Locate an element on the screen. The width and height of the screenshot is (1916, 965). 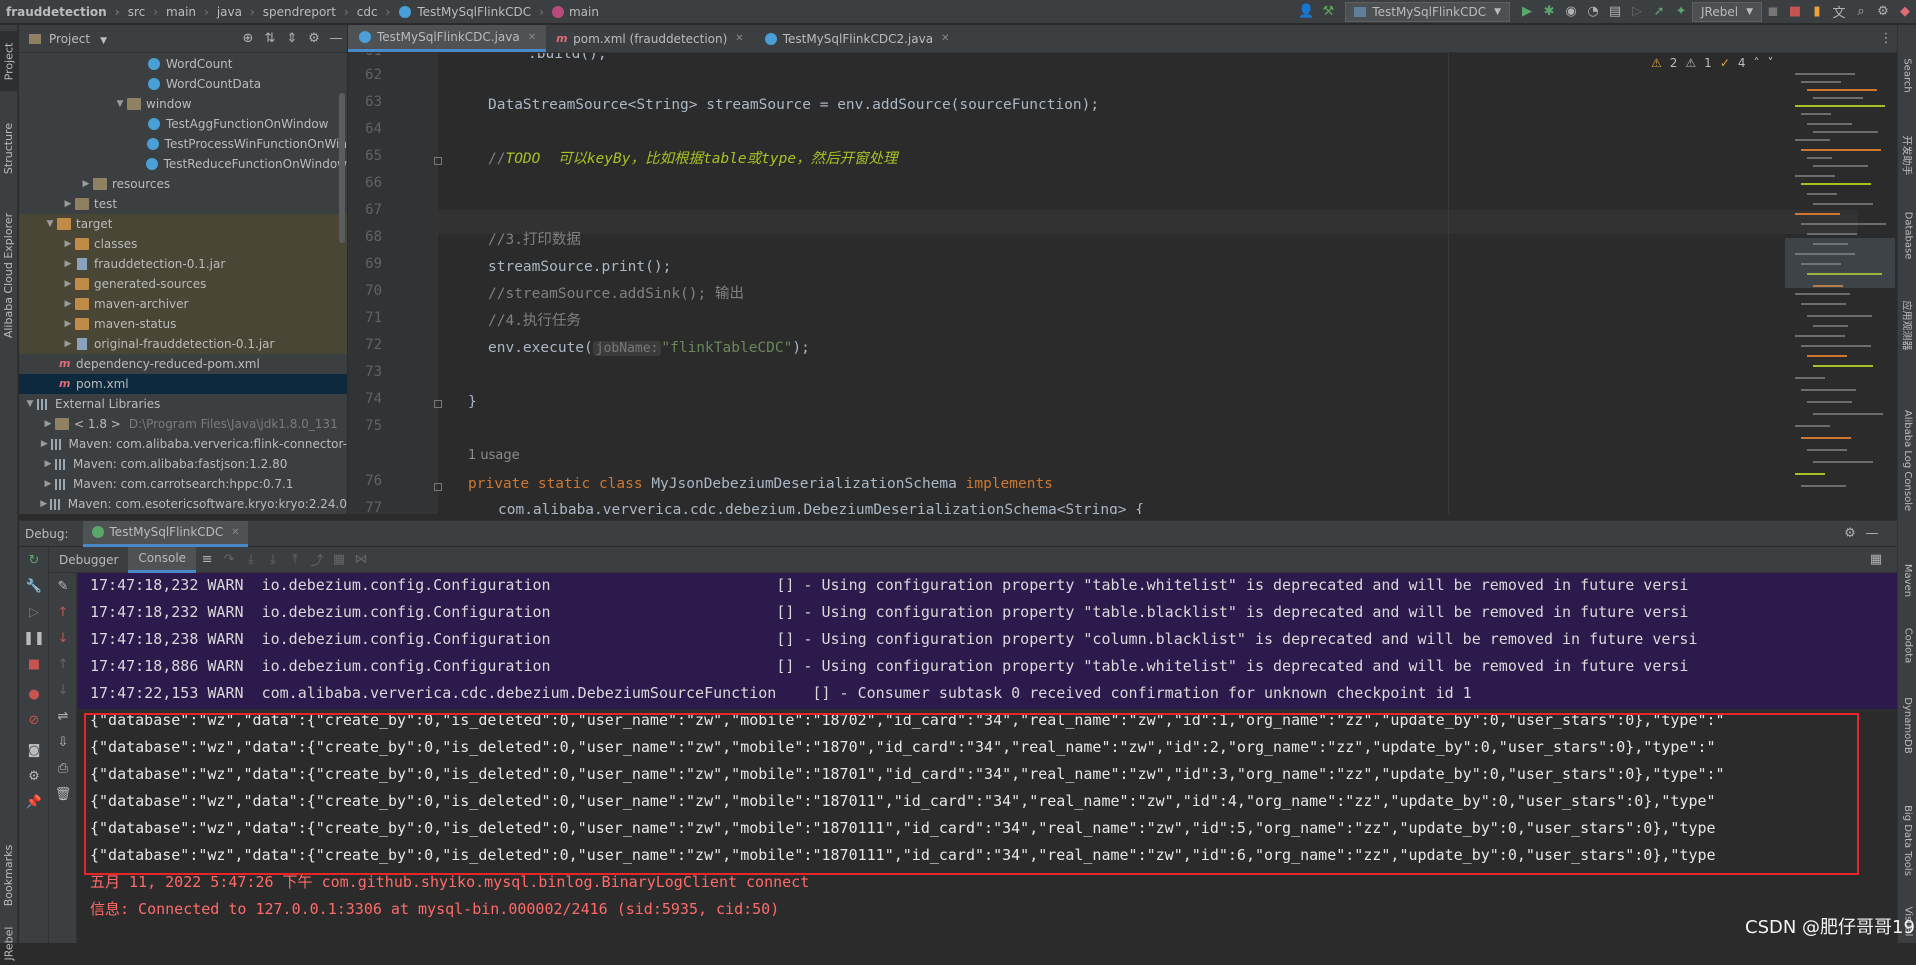
tree-item-test: ▶ test is located at coordinates (183, 204).